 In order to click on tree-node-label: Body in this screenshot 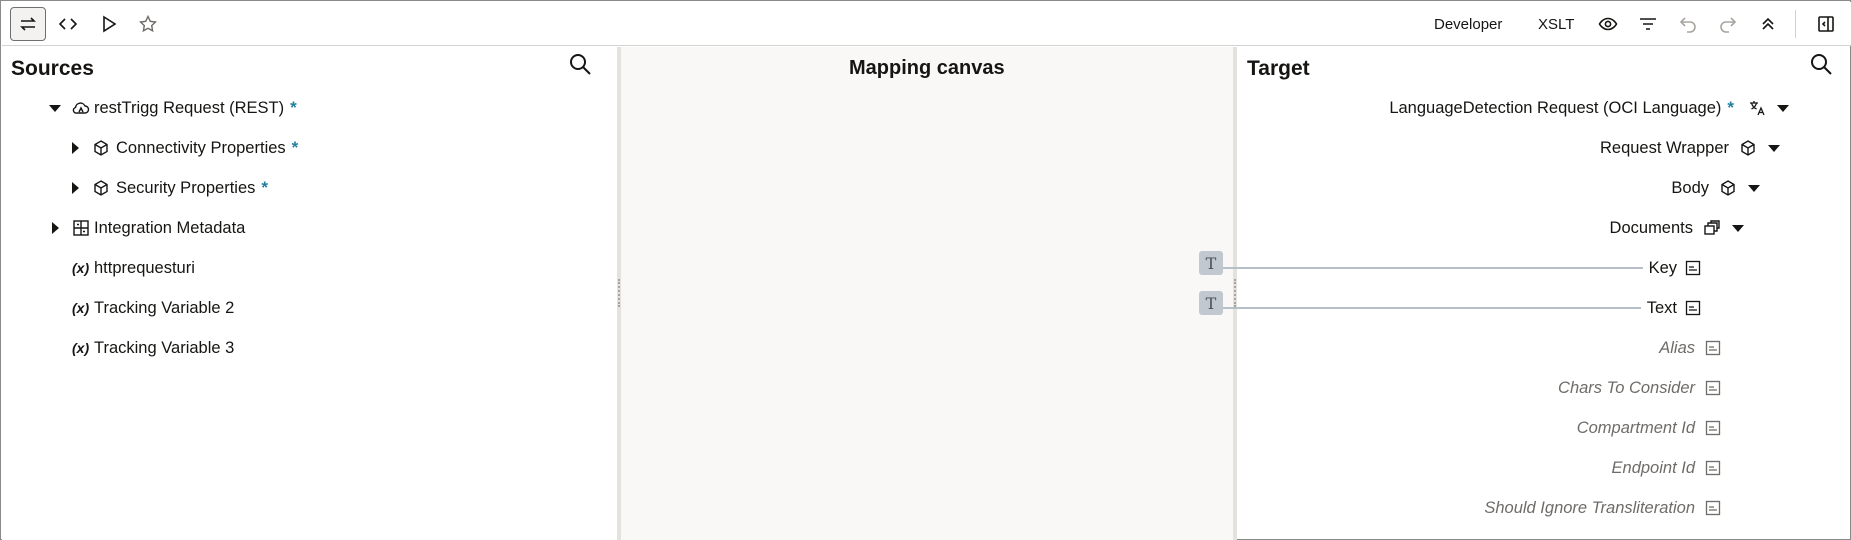, I will do `click(1690, 187)`.